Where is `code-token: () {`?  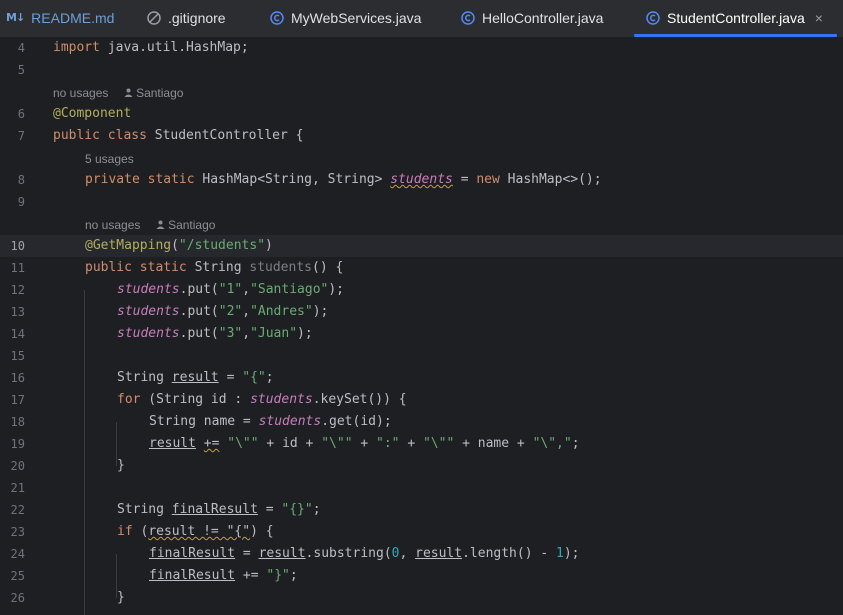
code-token: () { is located at coordinates (328, 267).